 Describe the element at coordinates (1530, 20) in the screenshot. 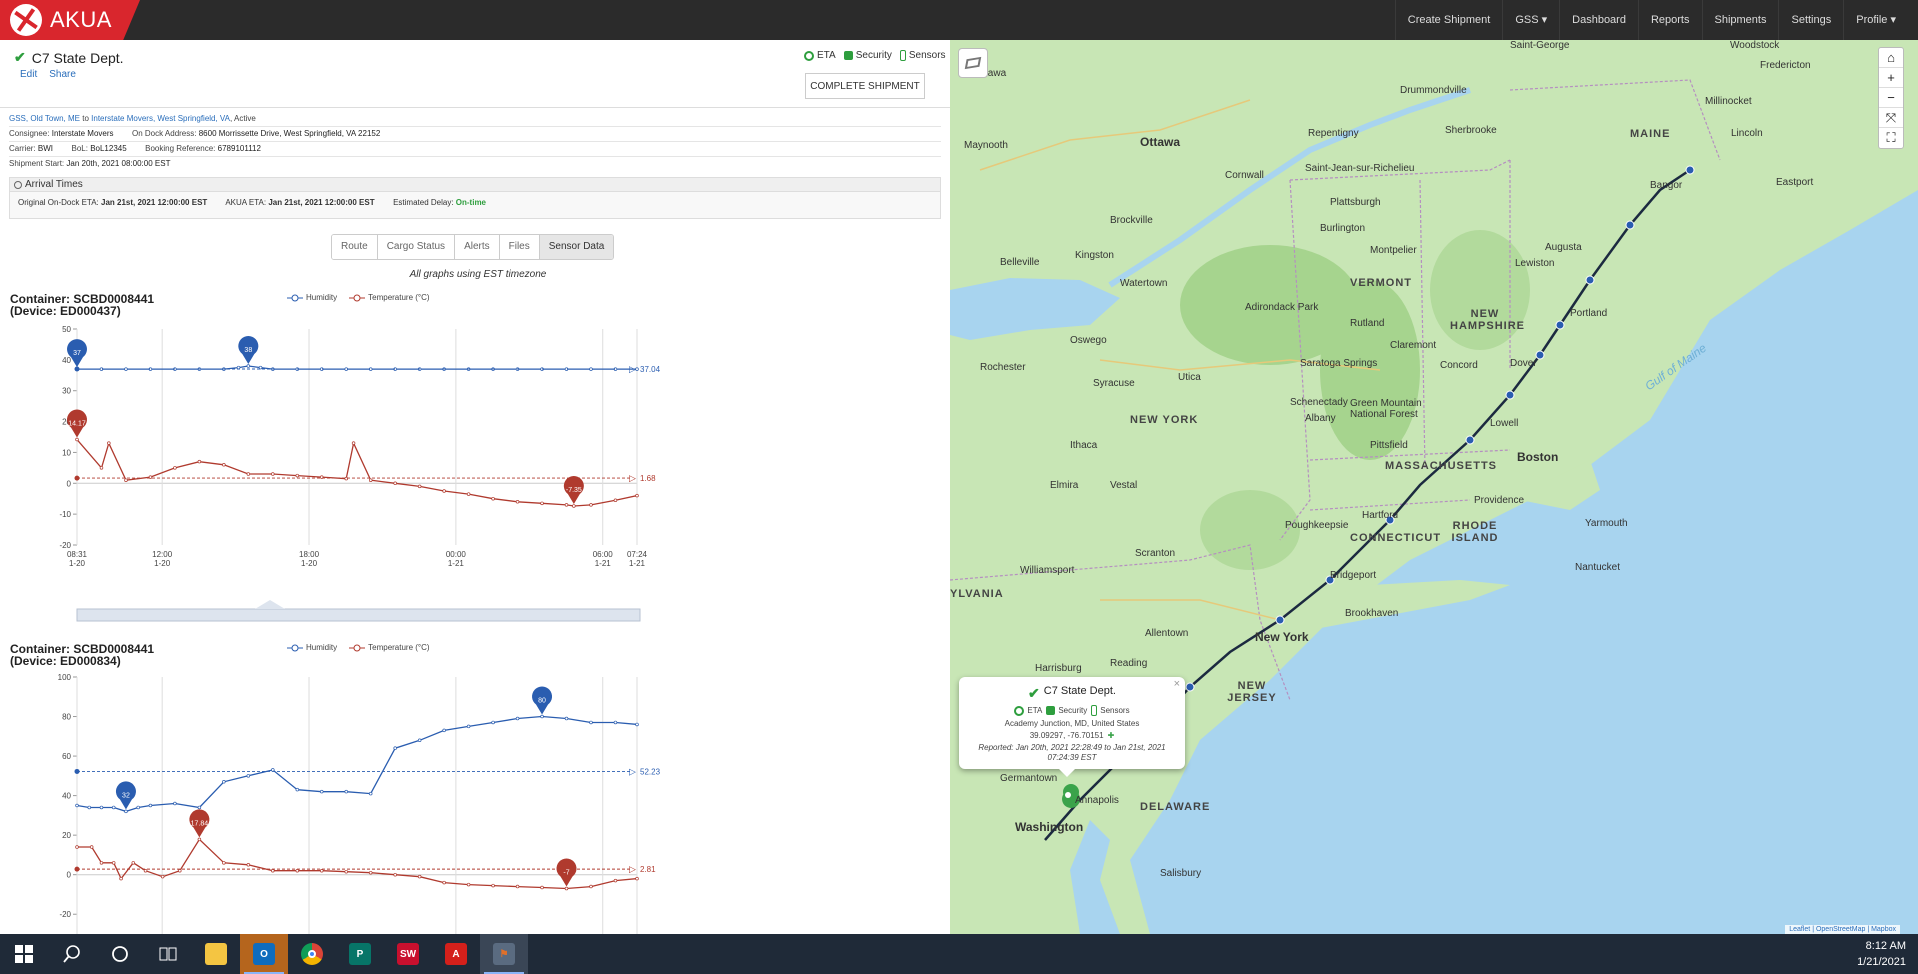

I see `nav-gss-dropdown: GSS ▾` at that location.